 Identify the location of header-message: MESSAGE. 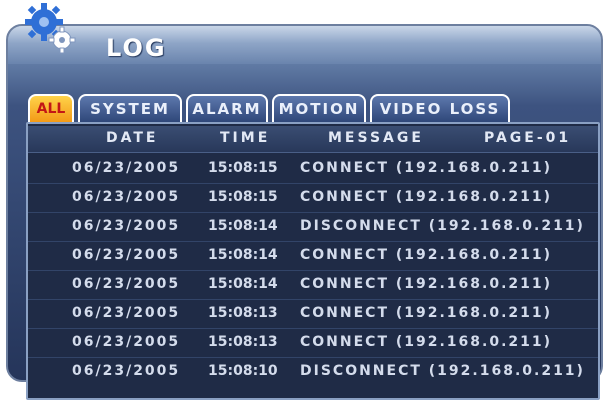
(376, 138).